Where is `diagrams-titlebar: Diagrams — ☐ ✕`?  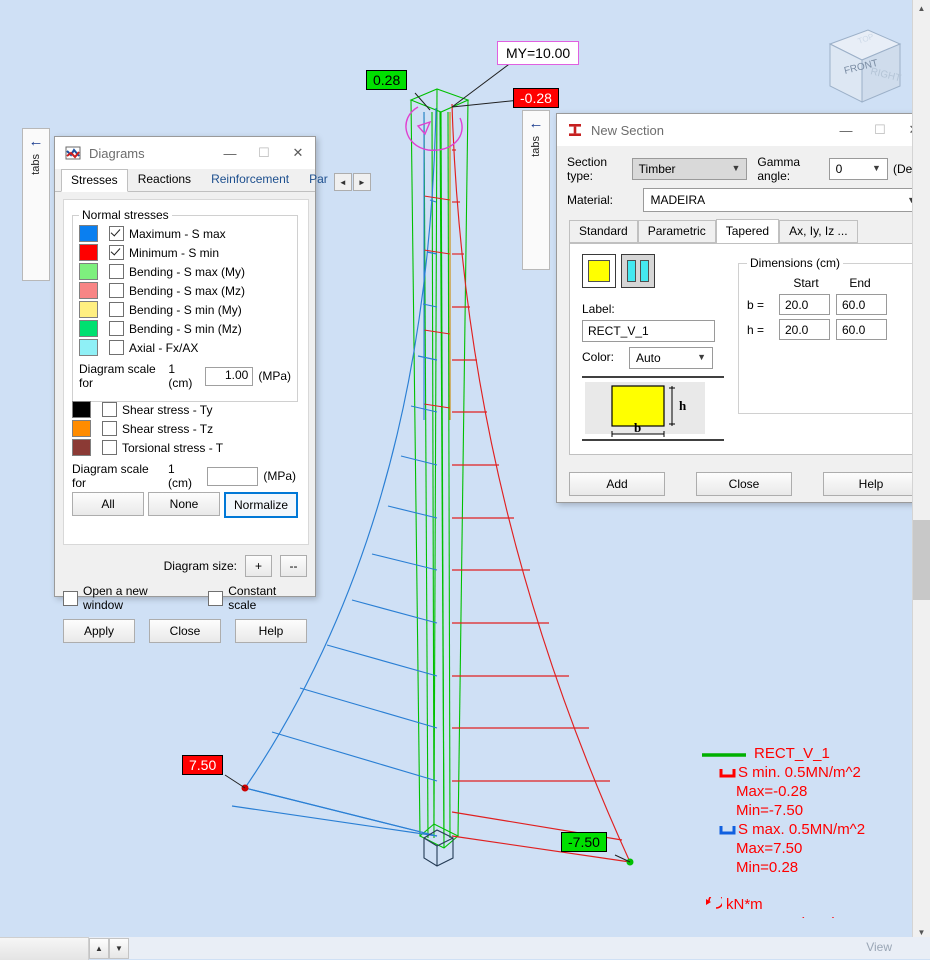
diagrams-titlebar: Diagrams — ☐ ✕ is located at coordinates (185, 153).